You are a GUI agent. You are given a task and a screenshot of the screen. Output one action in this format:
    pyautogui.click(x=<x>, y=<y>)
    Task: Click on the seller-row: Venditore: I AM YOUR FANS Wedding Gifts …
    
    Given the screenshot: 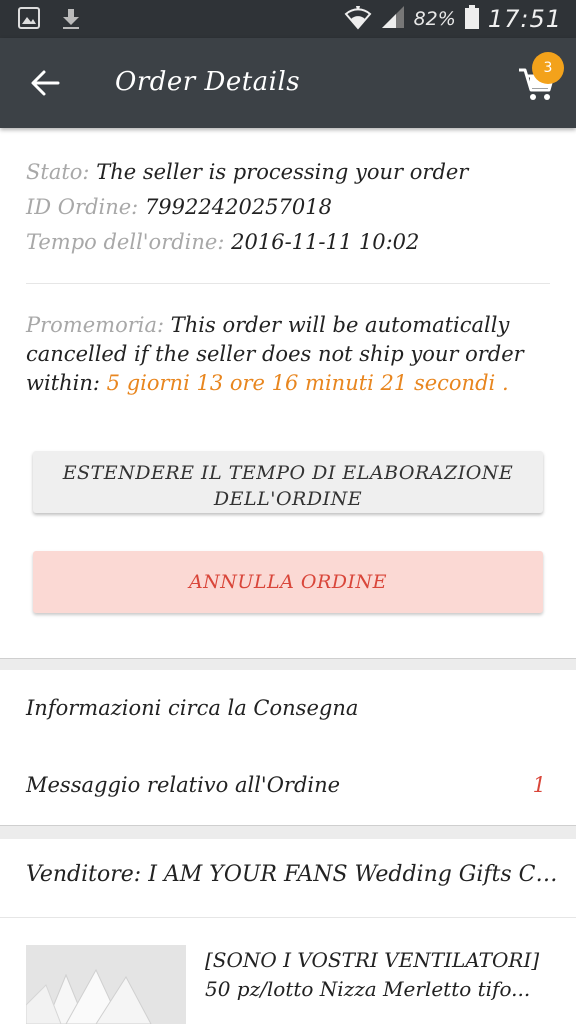 What is the action you would take?
    pyautogui.click(x=300, y=874)
    